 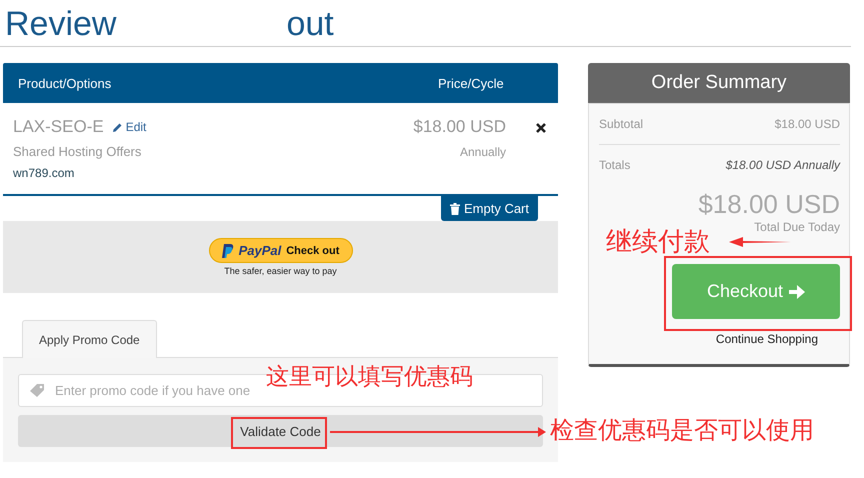 I want to click on summary-label: Subtotal, so click(x=621, y=124).